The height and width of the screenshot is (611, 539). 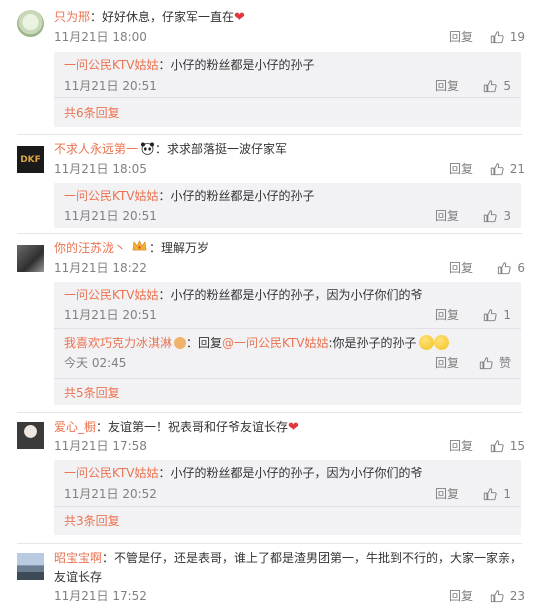 I want to click on like-button: 23, so click(x=507, y=596).